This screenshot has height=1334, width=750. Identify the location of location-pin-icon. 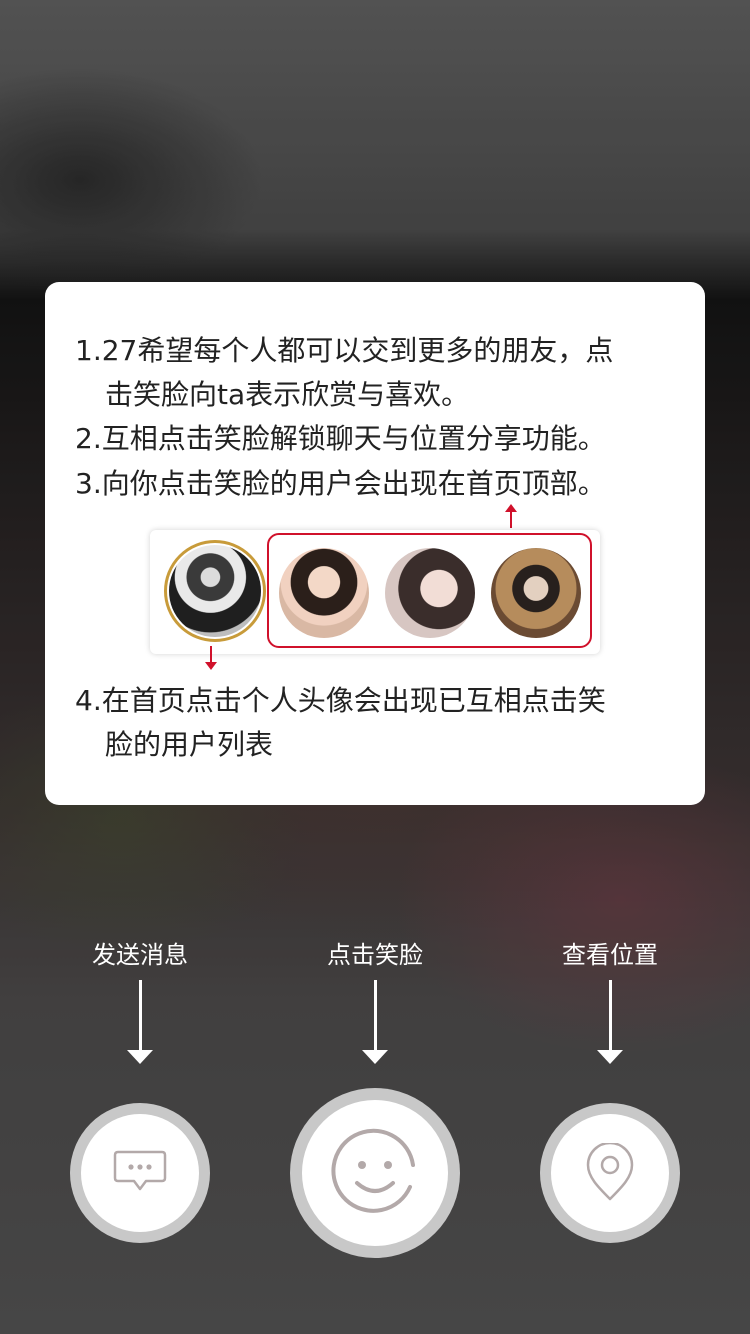
(610, 1172).